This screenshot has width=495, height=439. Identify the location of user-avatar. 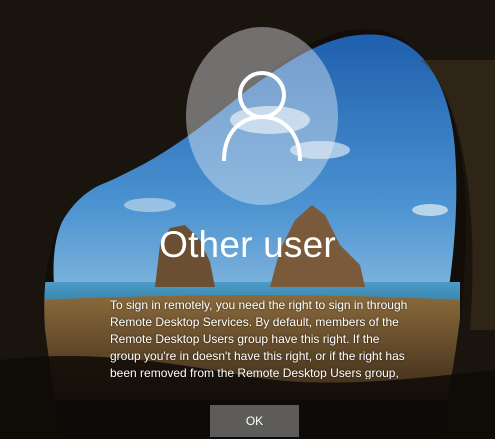
(262, 116).